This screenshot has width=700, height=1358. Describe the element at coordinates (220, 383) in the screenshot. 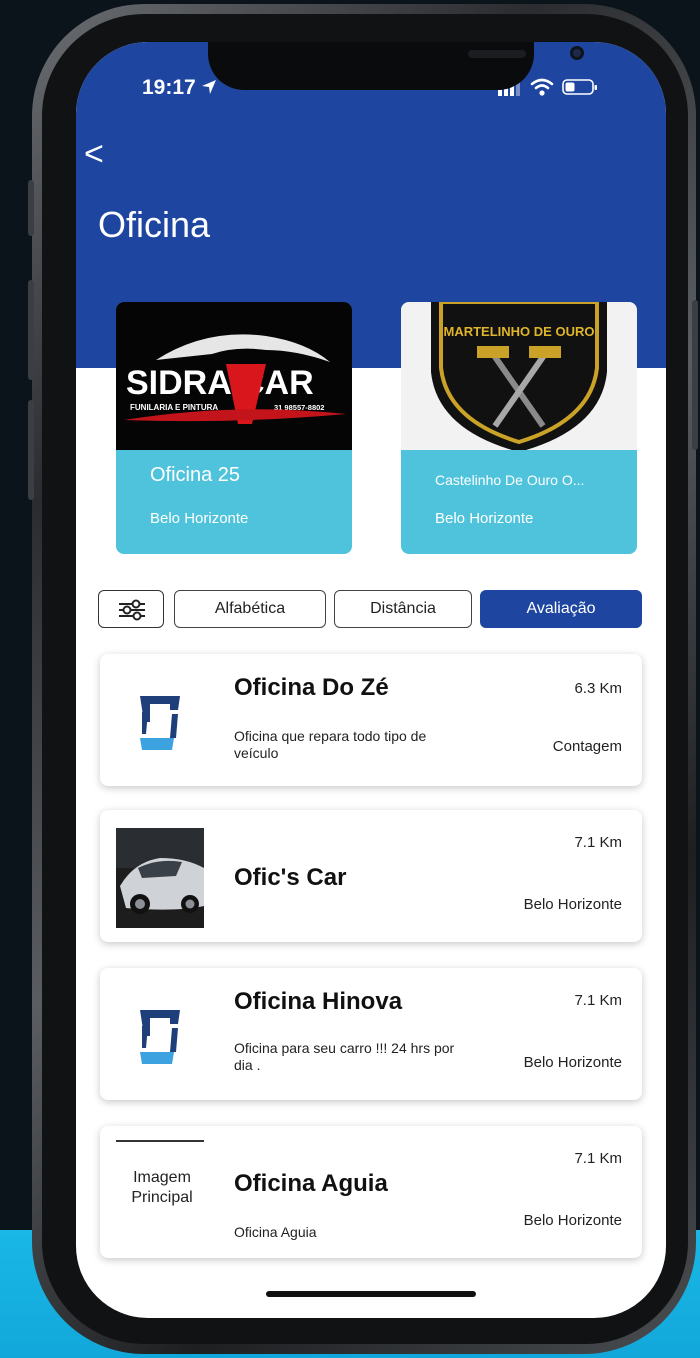

I see `sidrax-car-logo-text: SIDRA CAR` at that location.